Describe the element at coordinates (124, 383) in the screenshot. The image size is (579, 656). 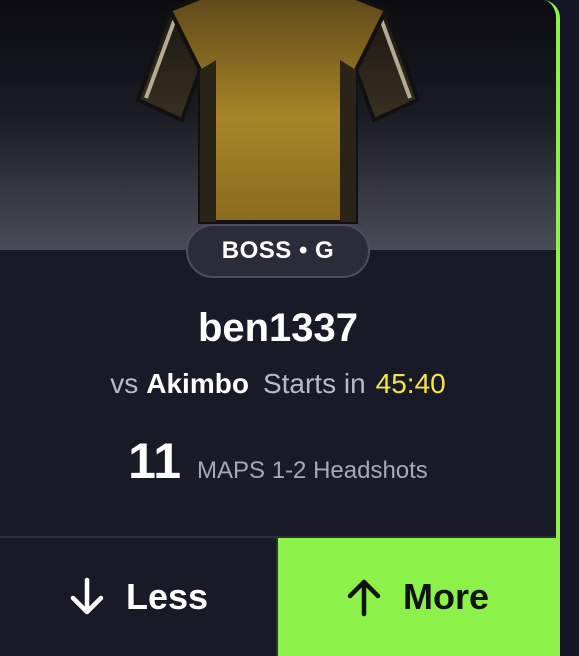
I see `vs-prefix: vs` at that location.